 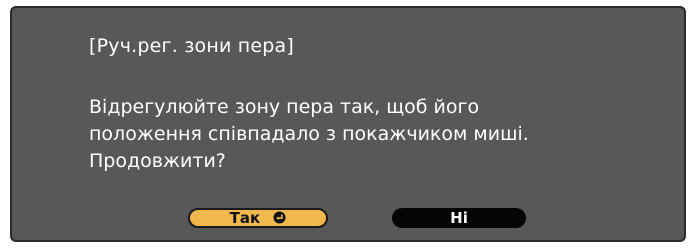 I want to click on enter-icon, so click(x=279, y=217).